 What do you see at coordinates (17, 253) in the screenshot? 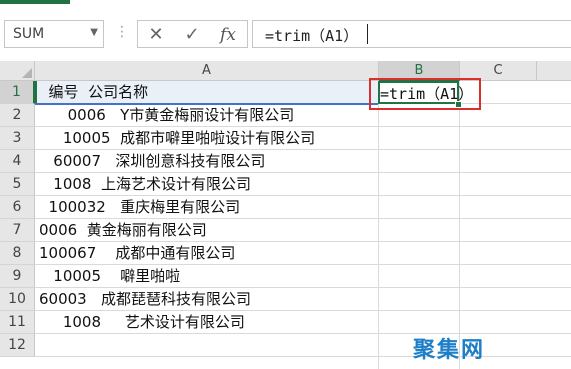
I see `row-header-8: 8` at bounding box center [17, 253].